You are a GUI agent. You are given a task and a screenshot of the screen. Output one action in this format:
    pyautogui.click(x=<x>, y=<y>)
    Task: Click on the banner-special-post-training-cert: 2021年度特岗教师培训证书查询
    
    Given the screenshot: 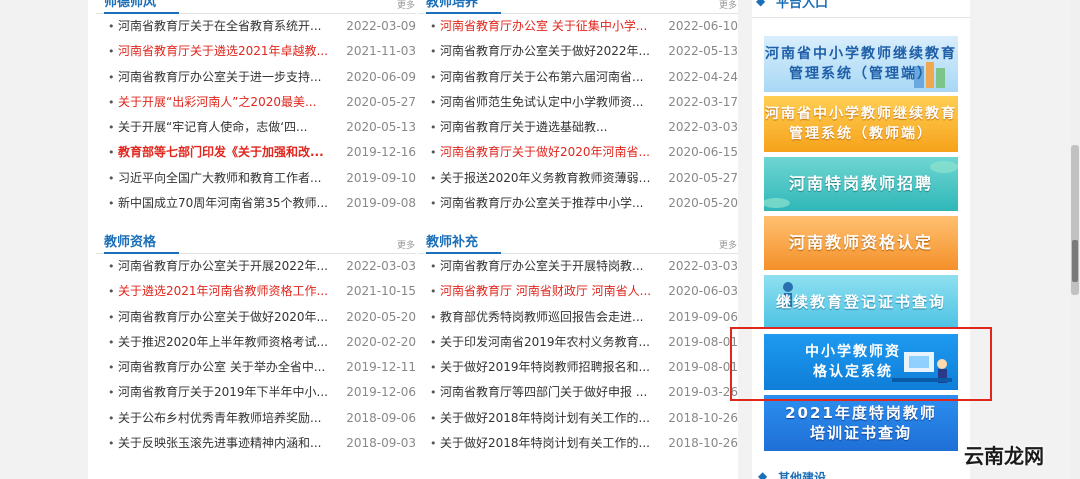 What is the action you would take?
    pyautogui.click(x=861, y=423)
    